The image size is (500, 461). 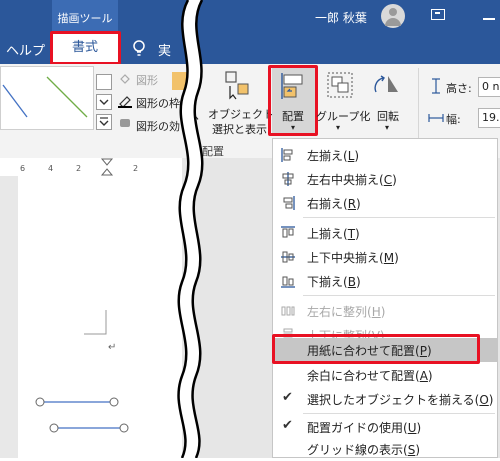 What do you see at coordinates (385, 257) in the screenshot?
I see `menu-item-align-middle: 上下中央揃え(M)` at bounding box center [385, 257].